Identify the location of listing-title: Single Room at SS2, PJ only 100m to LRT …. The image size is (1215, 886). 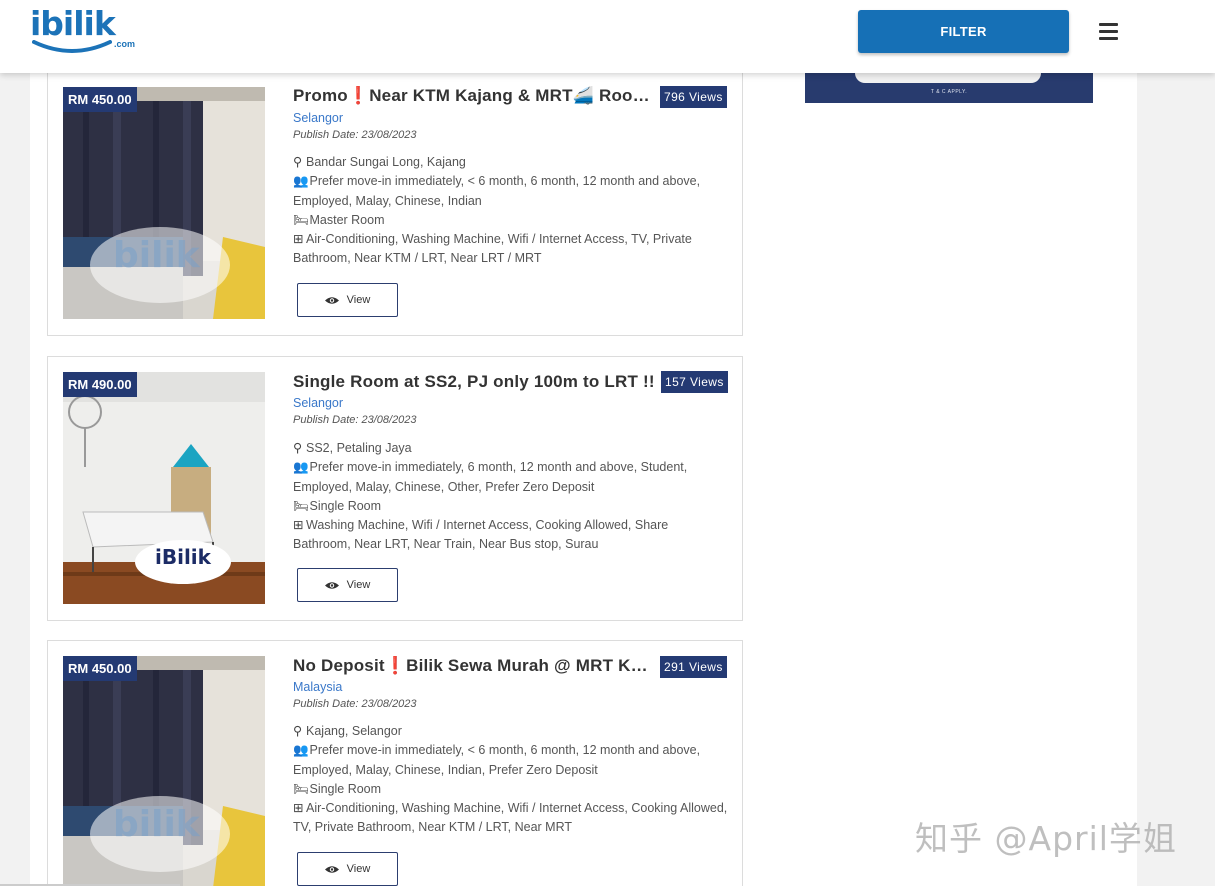
(477, 382).